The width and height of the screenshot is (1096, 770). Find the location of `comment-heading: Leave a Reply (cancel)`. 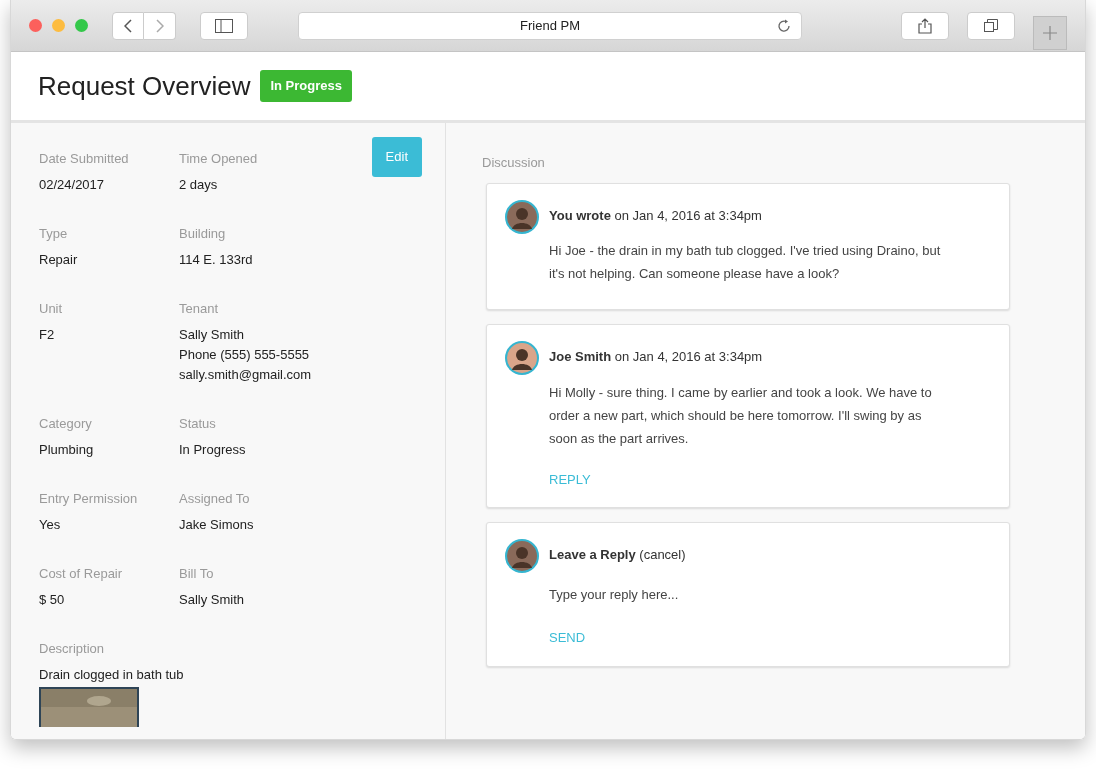

comment-heading: Leave a Reply (cancel) is located at coordinates (618, 555).